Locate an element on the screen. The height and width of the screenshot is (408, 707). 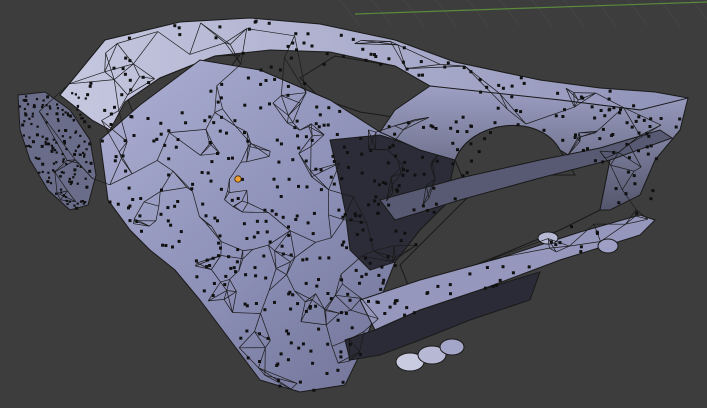
object-origin-point is located at coordinates (238, 179).